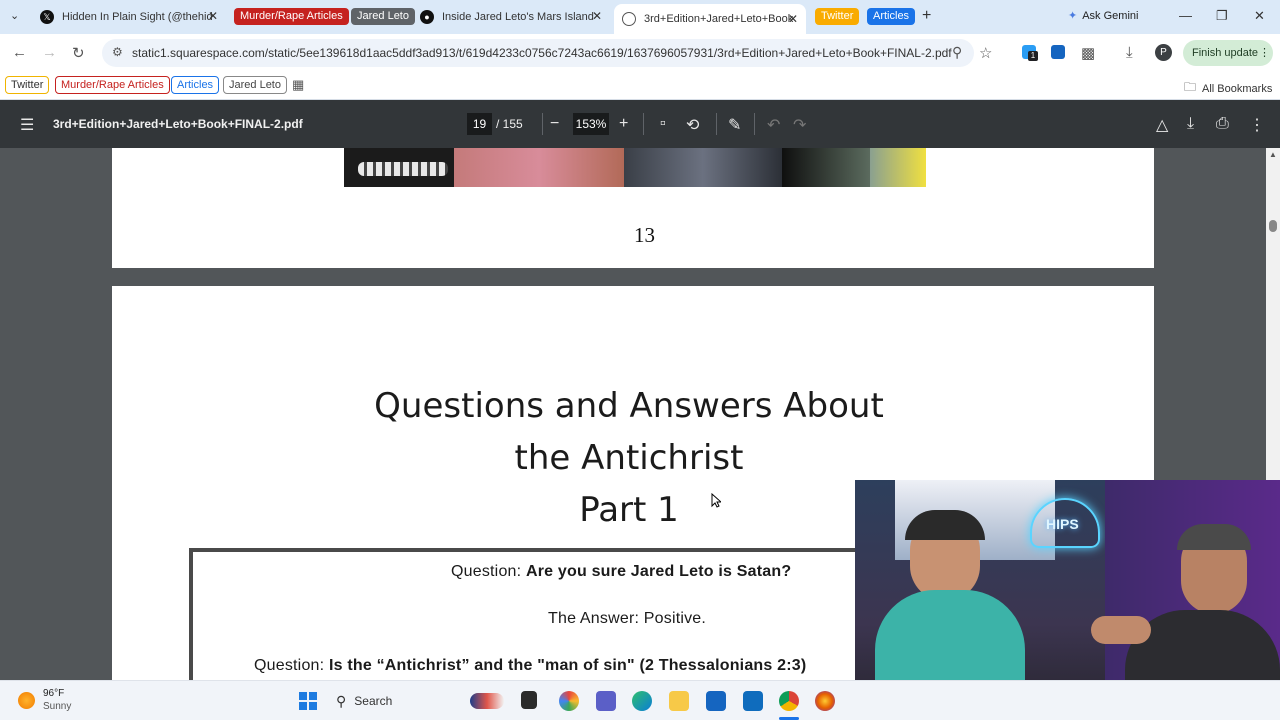  I want to click on ask-gemini-button: ✦ Ask Gemini, so click(1103, 16).